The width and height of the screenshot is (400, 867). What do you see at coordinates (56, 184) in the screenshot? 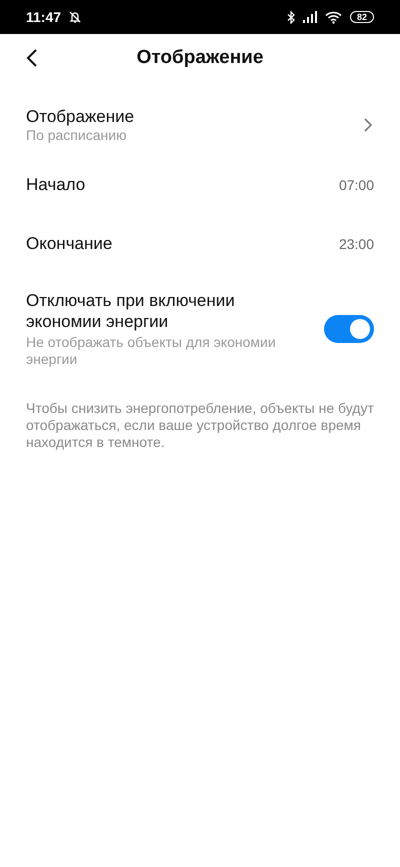
I see `setting-title: Начало` at bounding box center [56, 184].